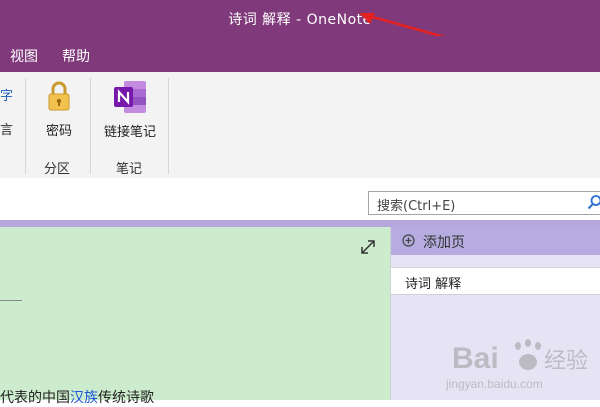  What do you see at coordinates (6, 128) in the screenshot?
I see `partial-ribbon-label-bottom: 言` at bounding box center [6, 128].